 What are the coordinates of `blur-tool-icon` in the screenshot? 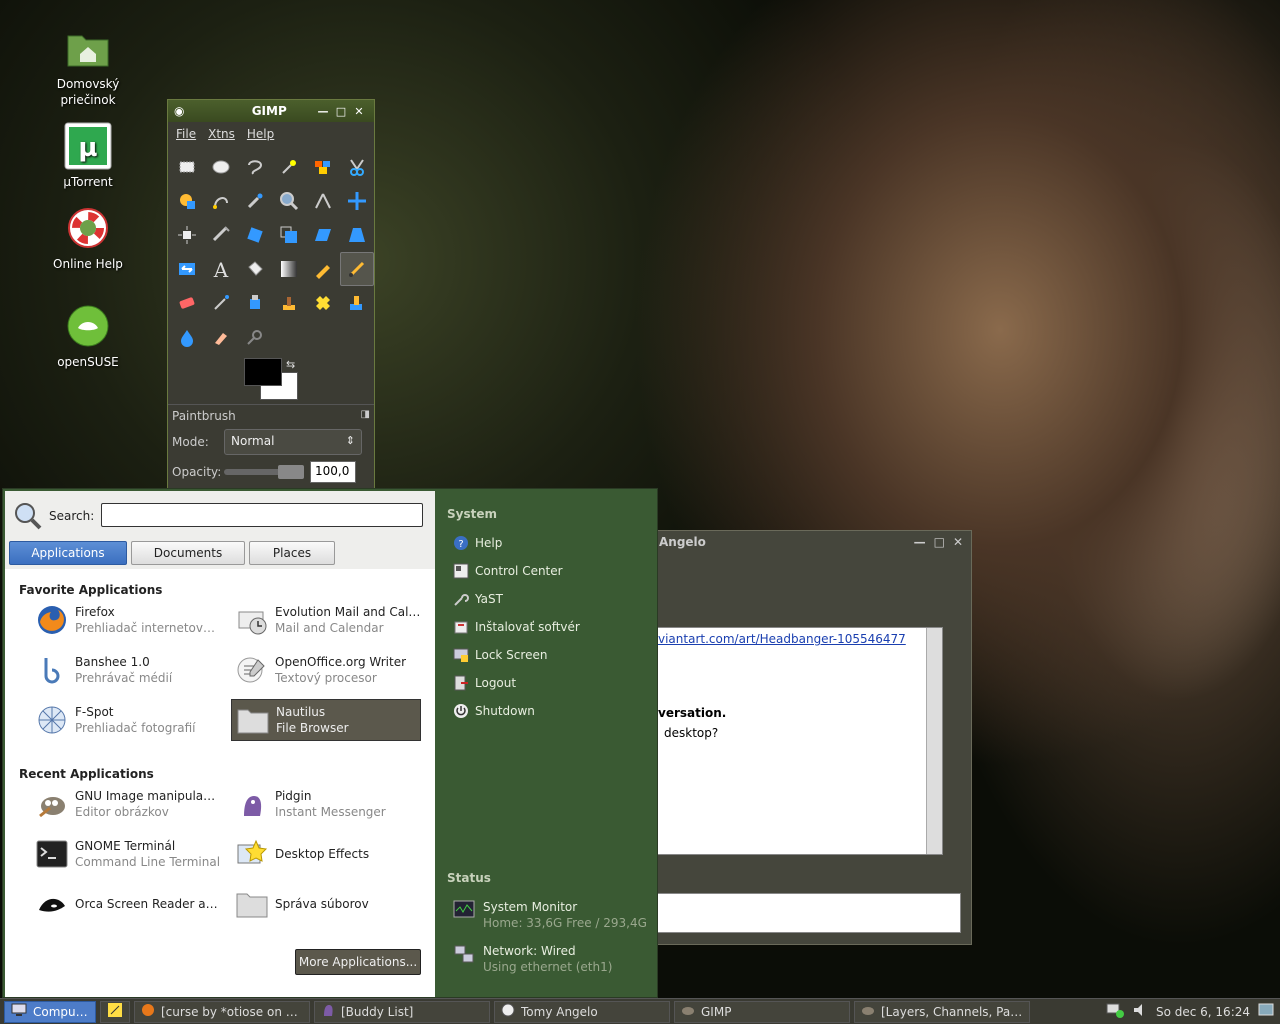 It's located at (187, 337).